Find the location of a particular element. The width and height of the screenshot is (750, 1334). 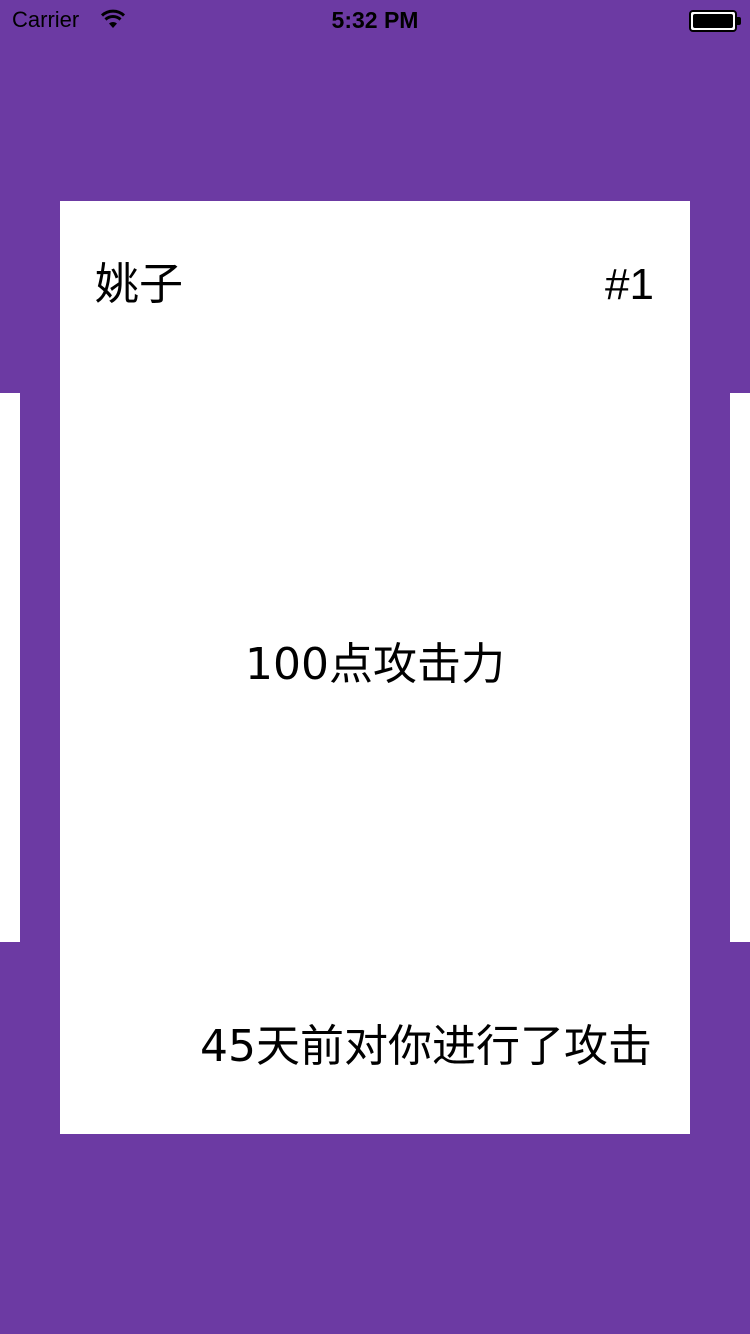

card-attacker-name: 姚子 is located at coordinates (139, 284).